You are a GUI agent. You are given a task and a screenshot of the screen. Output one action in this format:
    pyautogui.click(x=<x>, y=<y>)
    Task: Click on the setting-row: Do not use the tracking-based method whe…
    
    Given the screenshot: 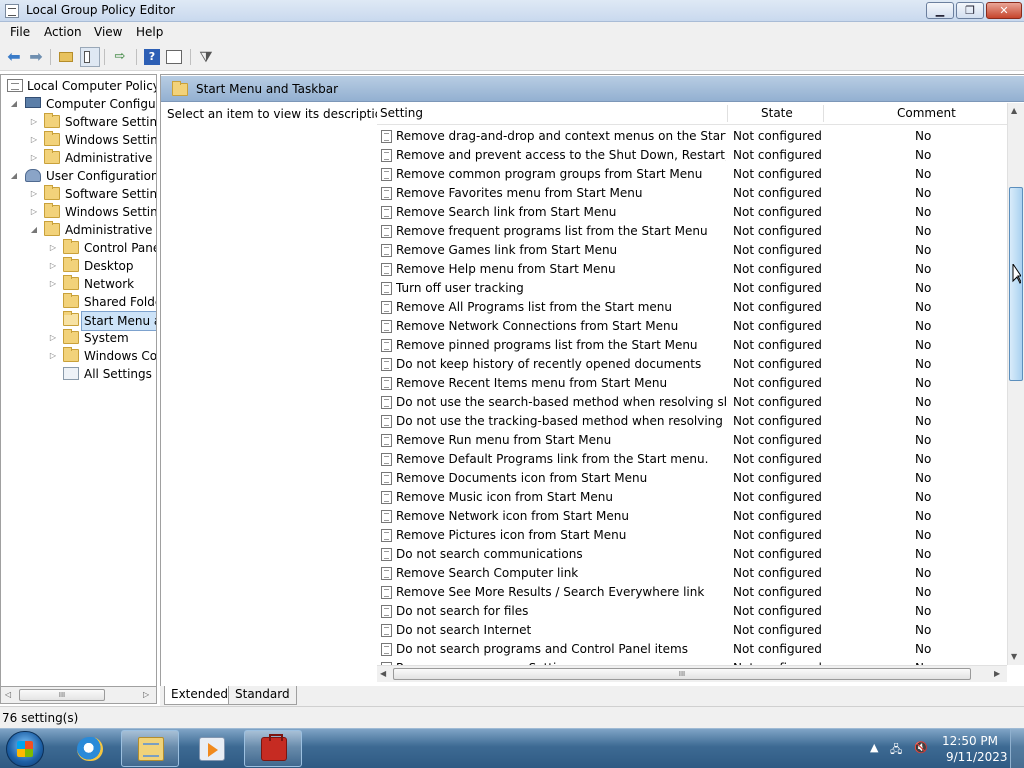 What is the action you would take?
    pyautogui.click(x=692, y=421)
    